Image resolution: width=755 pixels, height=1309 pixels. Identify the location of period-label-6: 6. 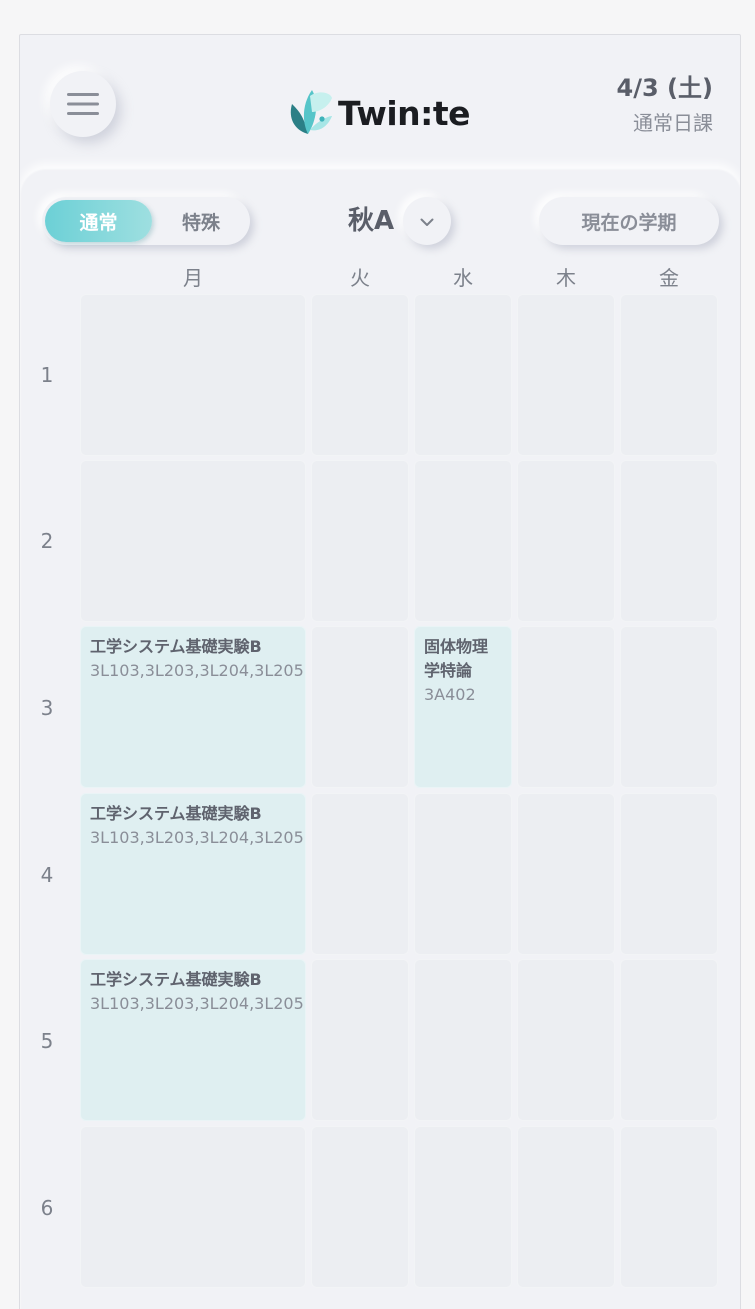
(47, 1208).